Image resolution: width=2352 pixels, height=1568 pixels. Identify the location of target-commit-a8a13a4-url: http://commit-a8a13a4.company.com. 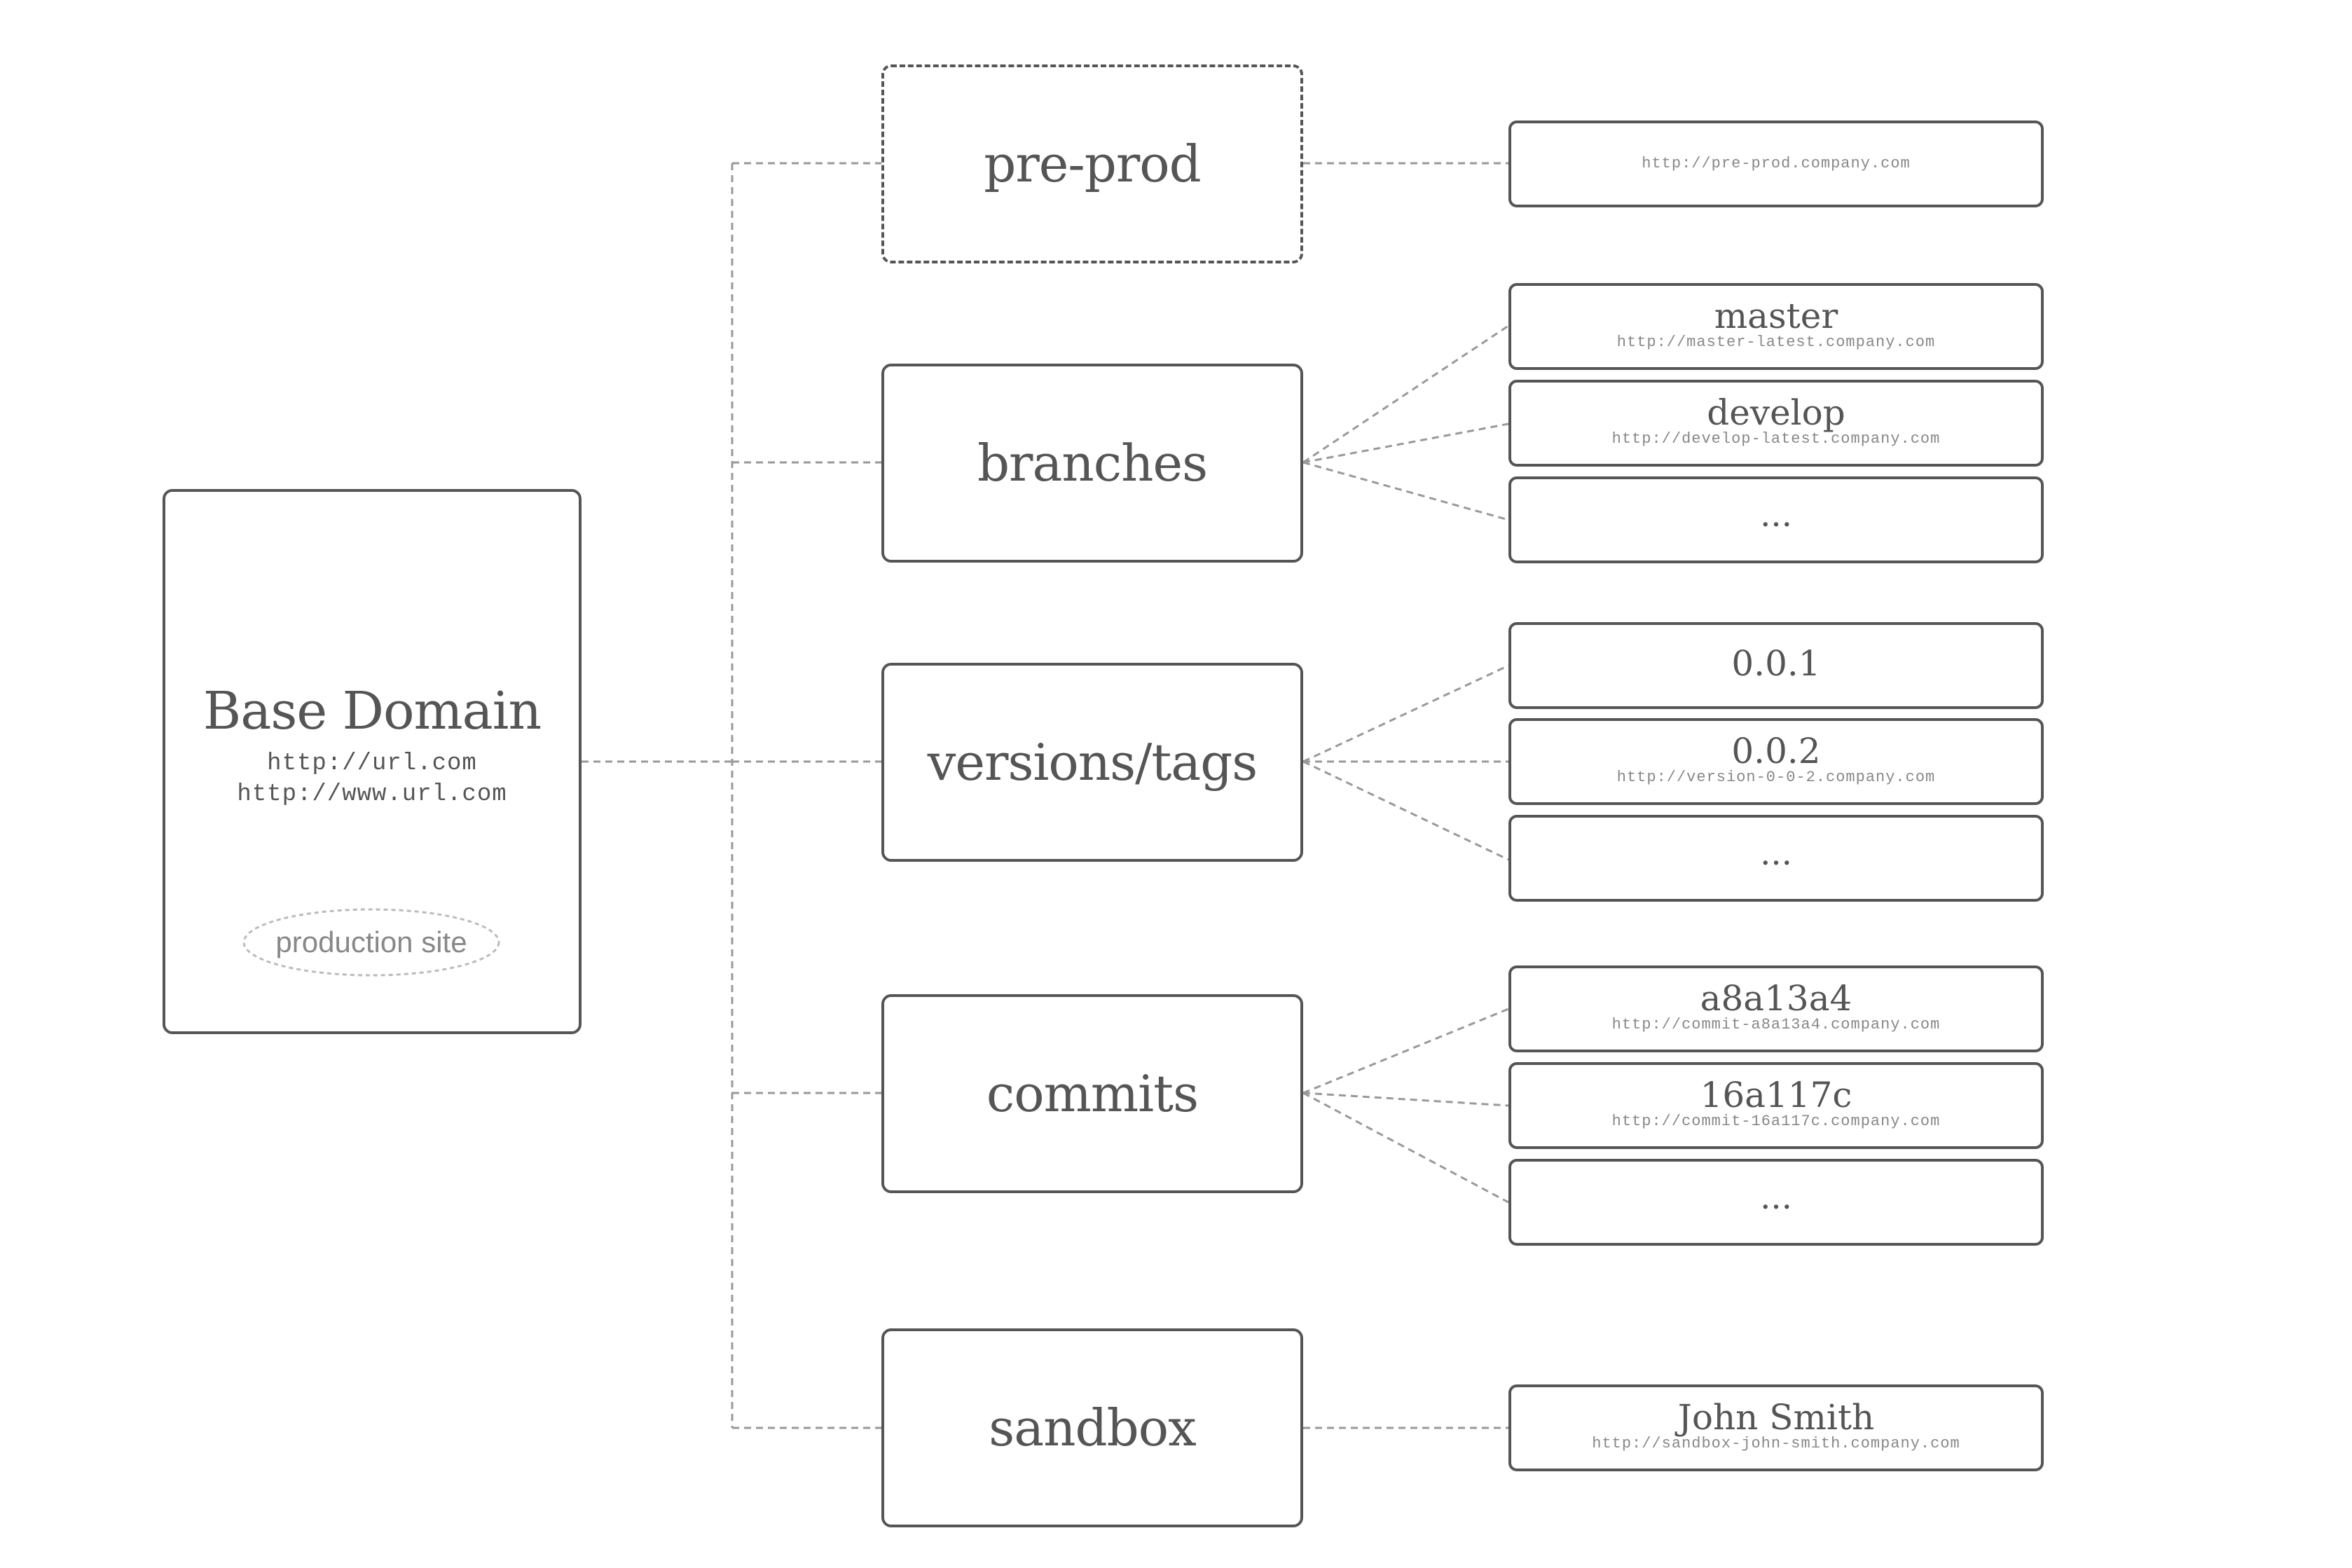
(1776, 1024).